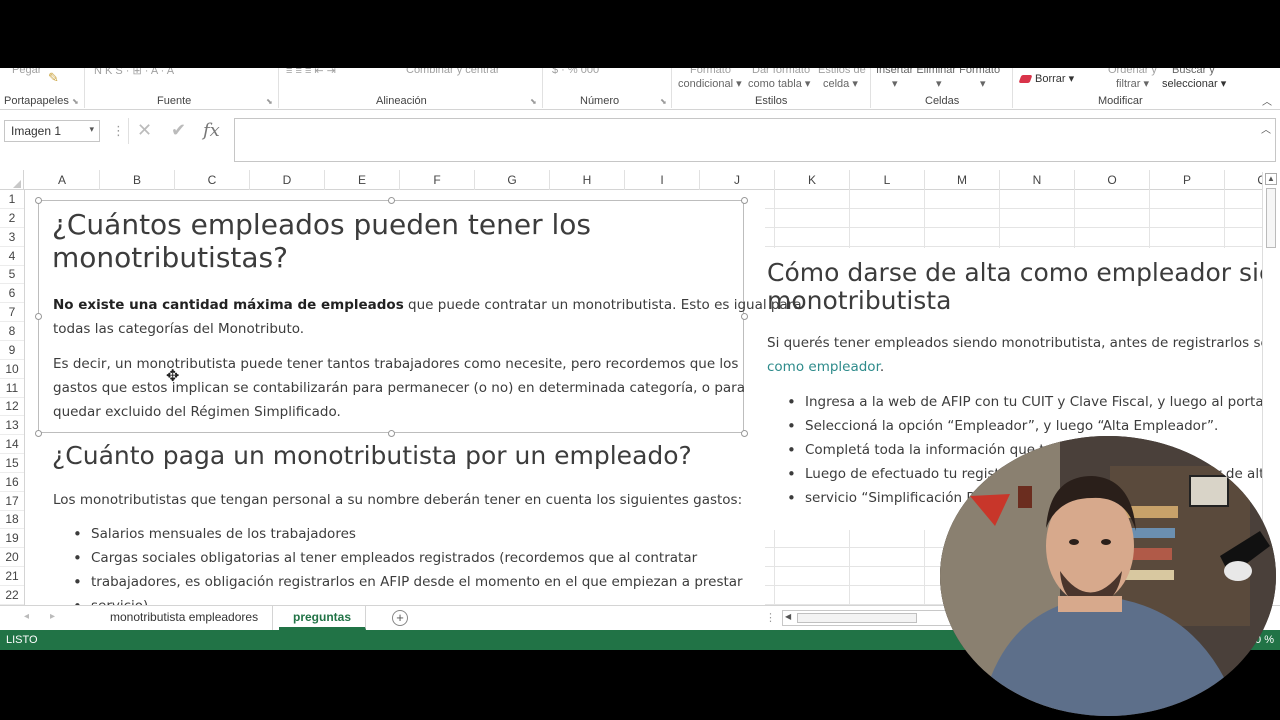 The height and width of the screenshot is (720, 1280). What do you see at coordinates (144, 130) in the screenshot?
I see `cancel-icon: ✕` at bounding box center [144, 130].